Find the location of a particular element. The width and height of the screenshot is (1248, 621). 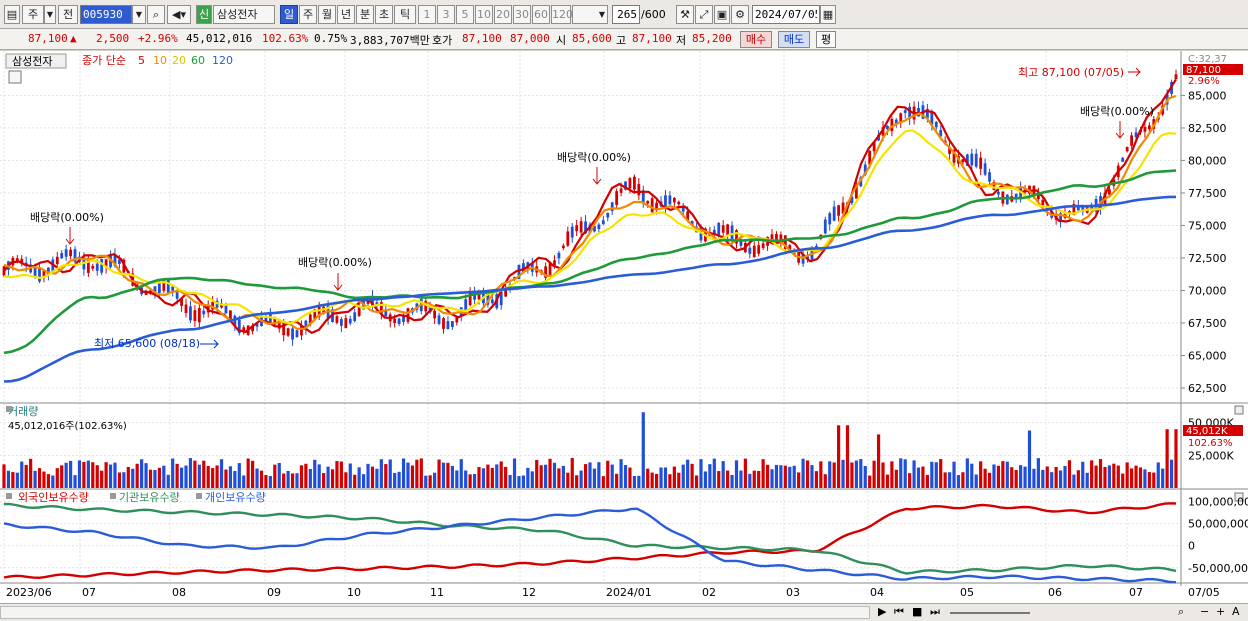

interval-3: 3 is located at coordinates (446, 14).